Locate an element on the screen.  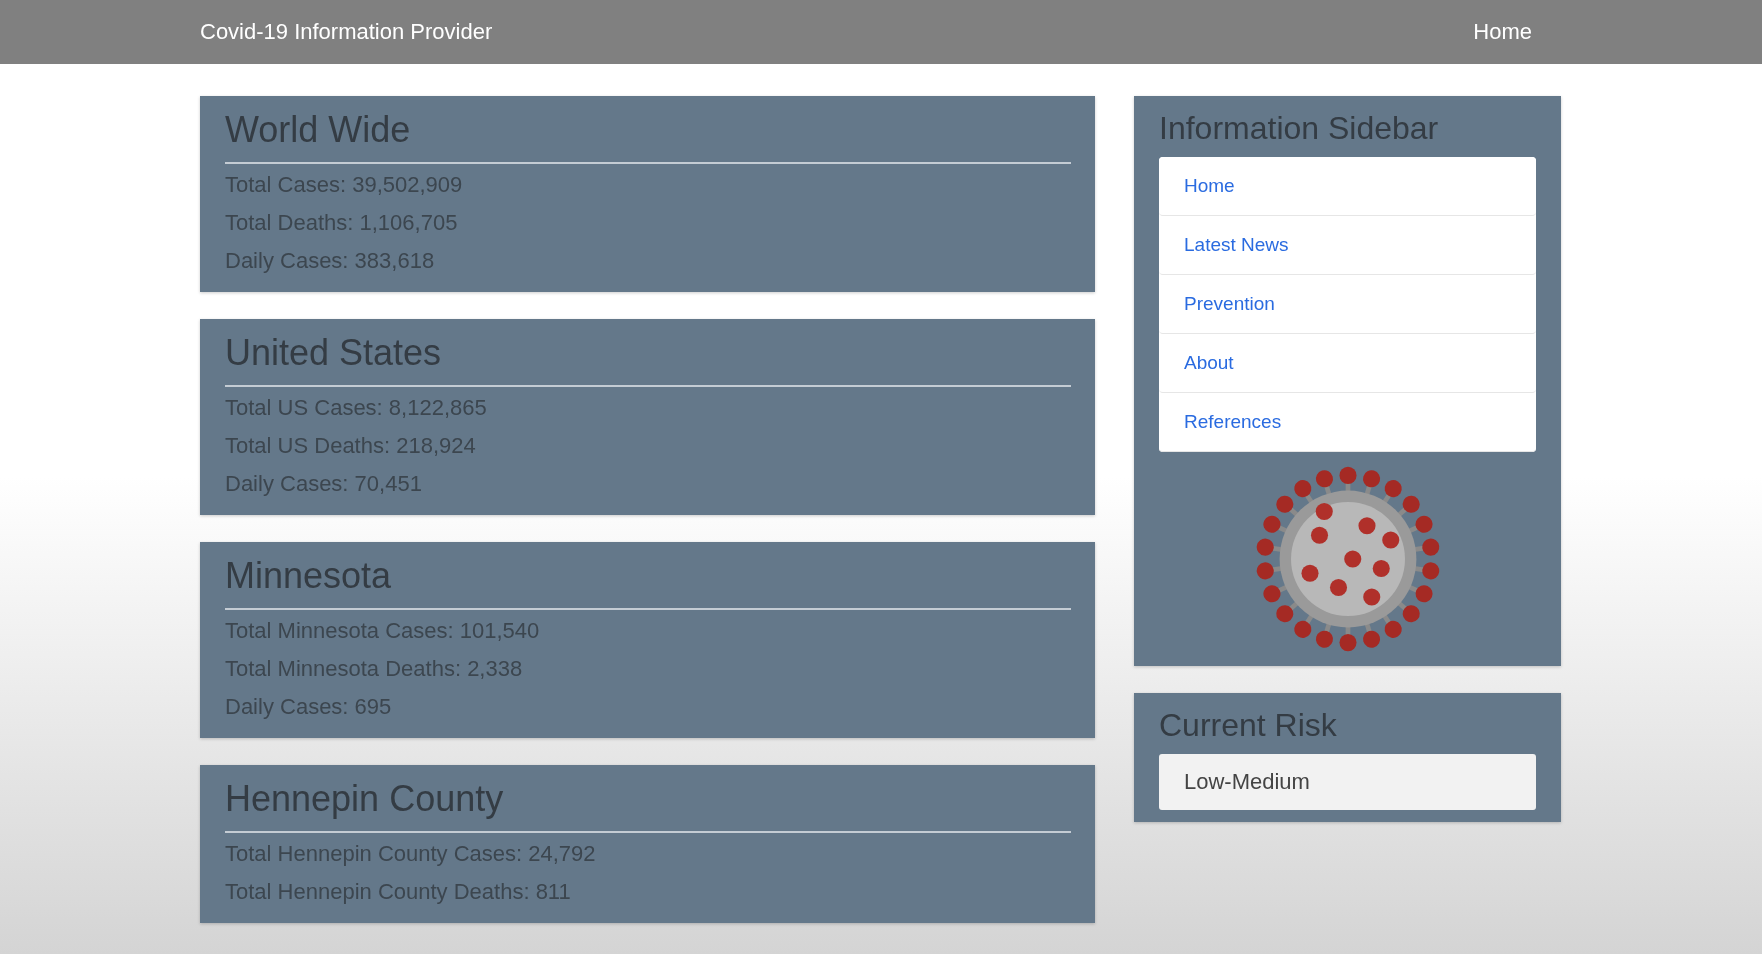
risk-title: Current Risk is located at coordinates (1248, 725).